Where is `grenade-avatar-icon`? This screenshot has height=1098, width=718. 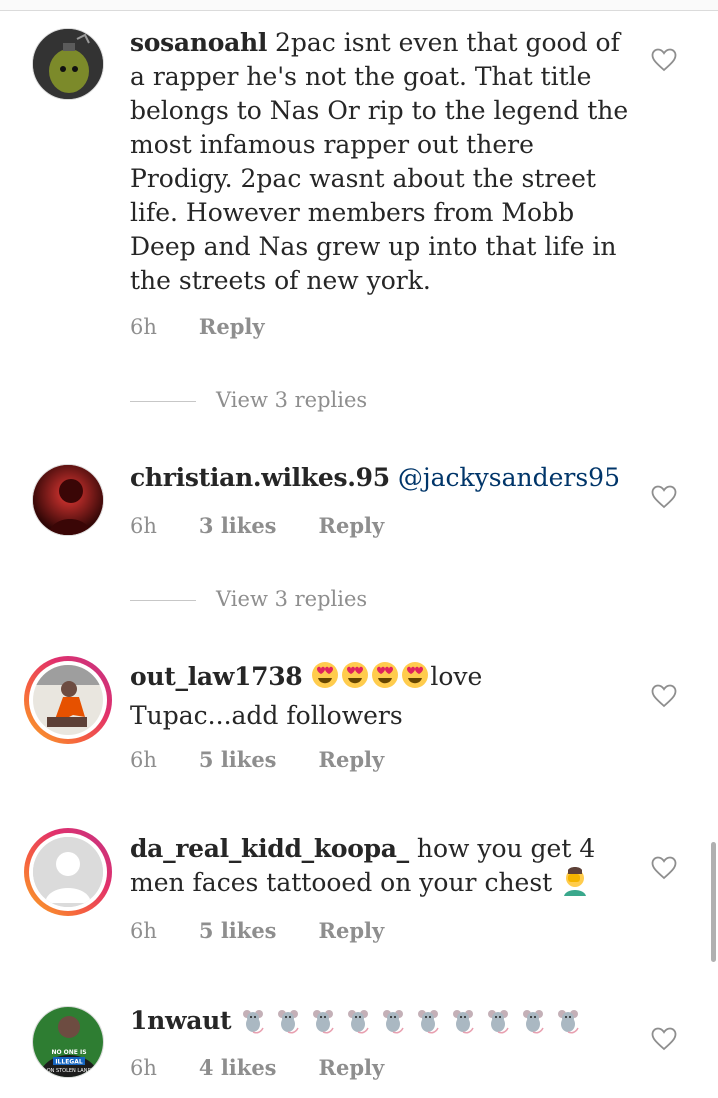 grenade-avatar-icon is located at coordinates (68, 64).